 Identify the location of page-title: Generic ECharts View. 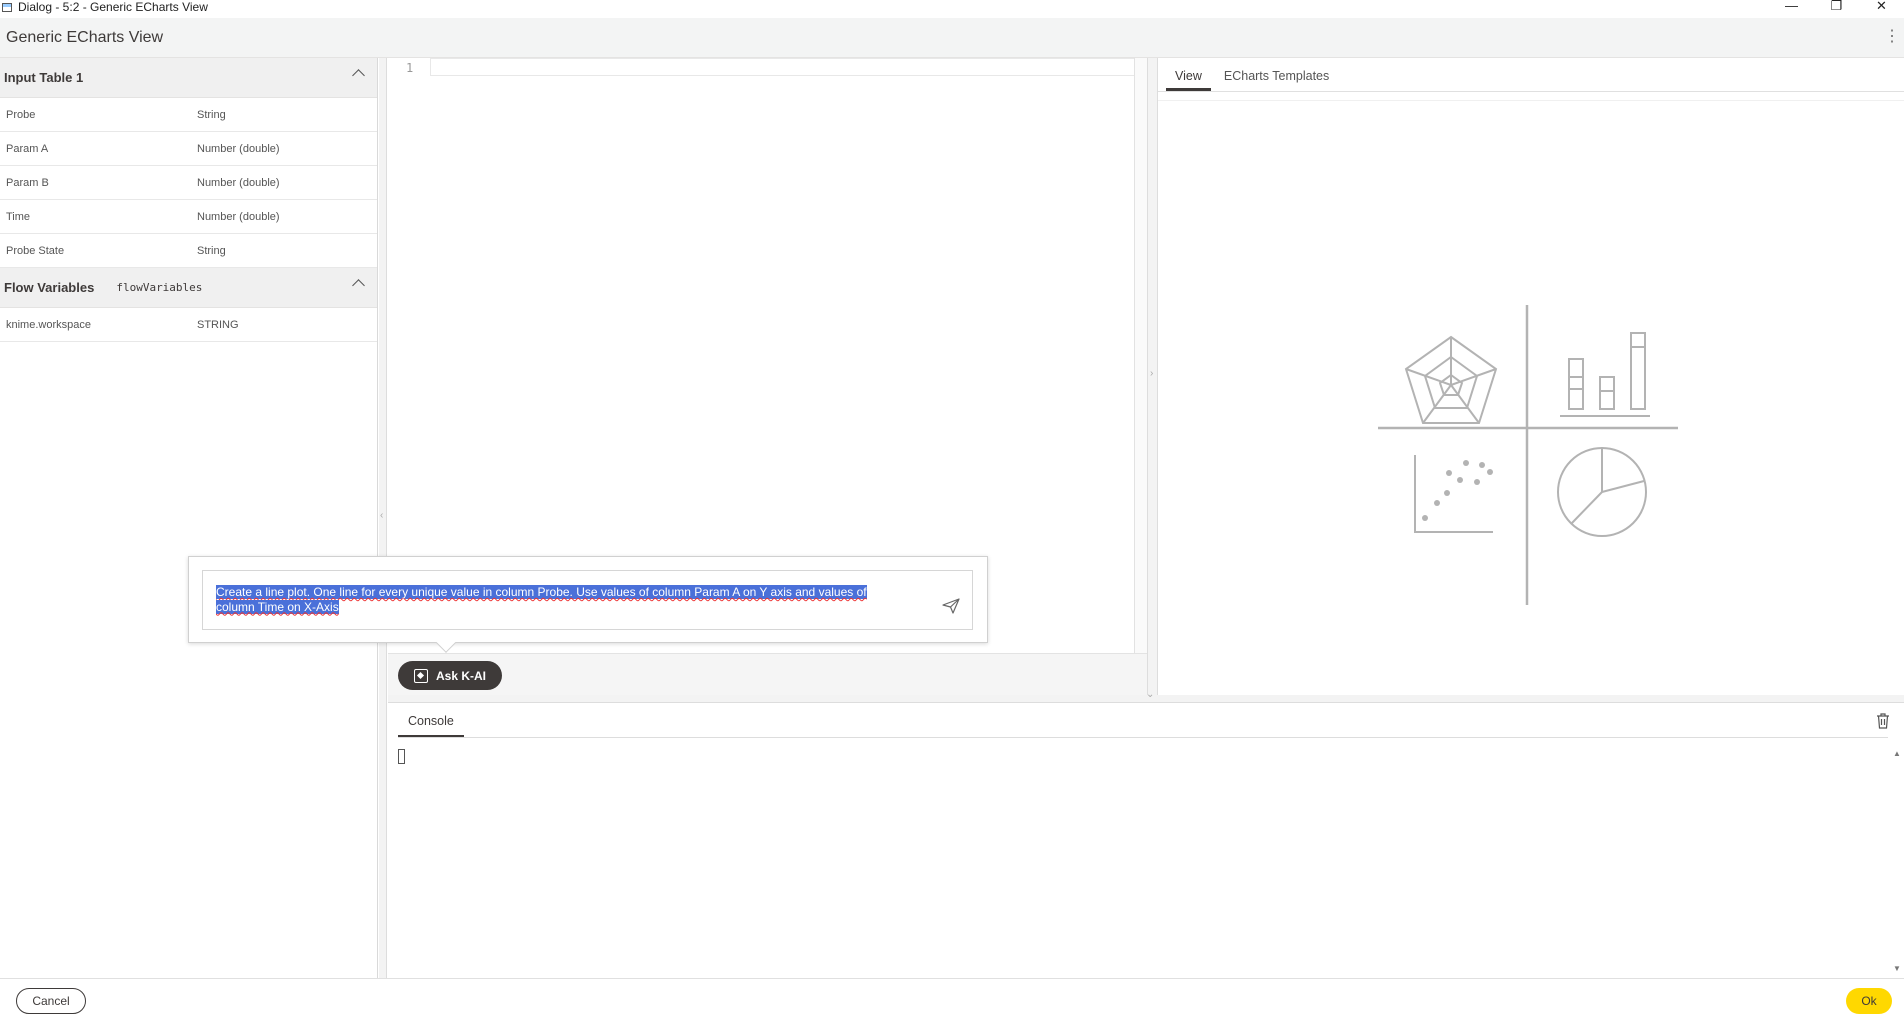
(85, 37).